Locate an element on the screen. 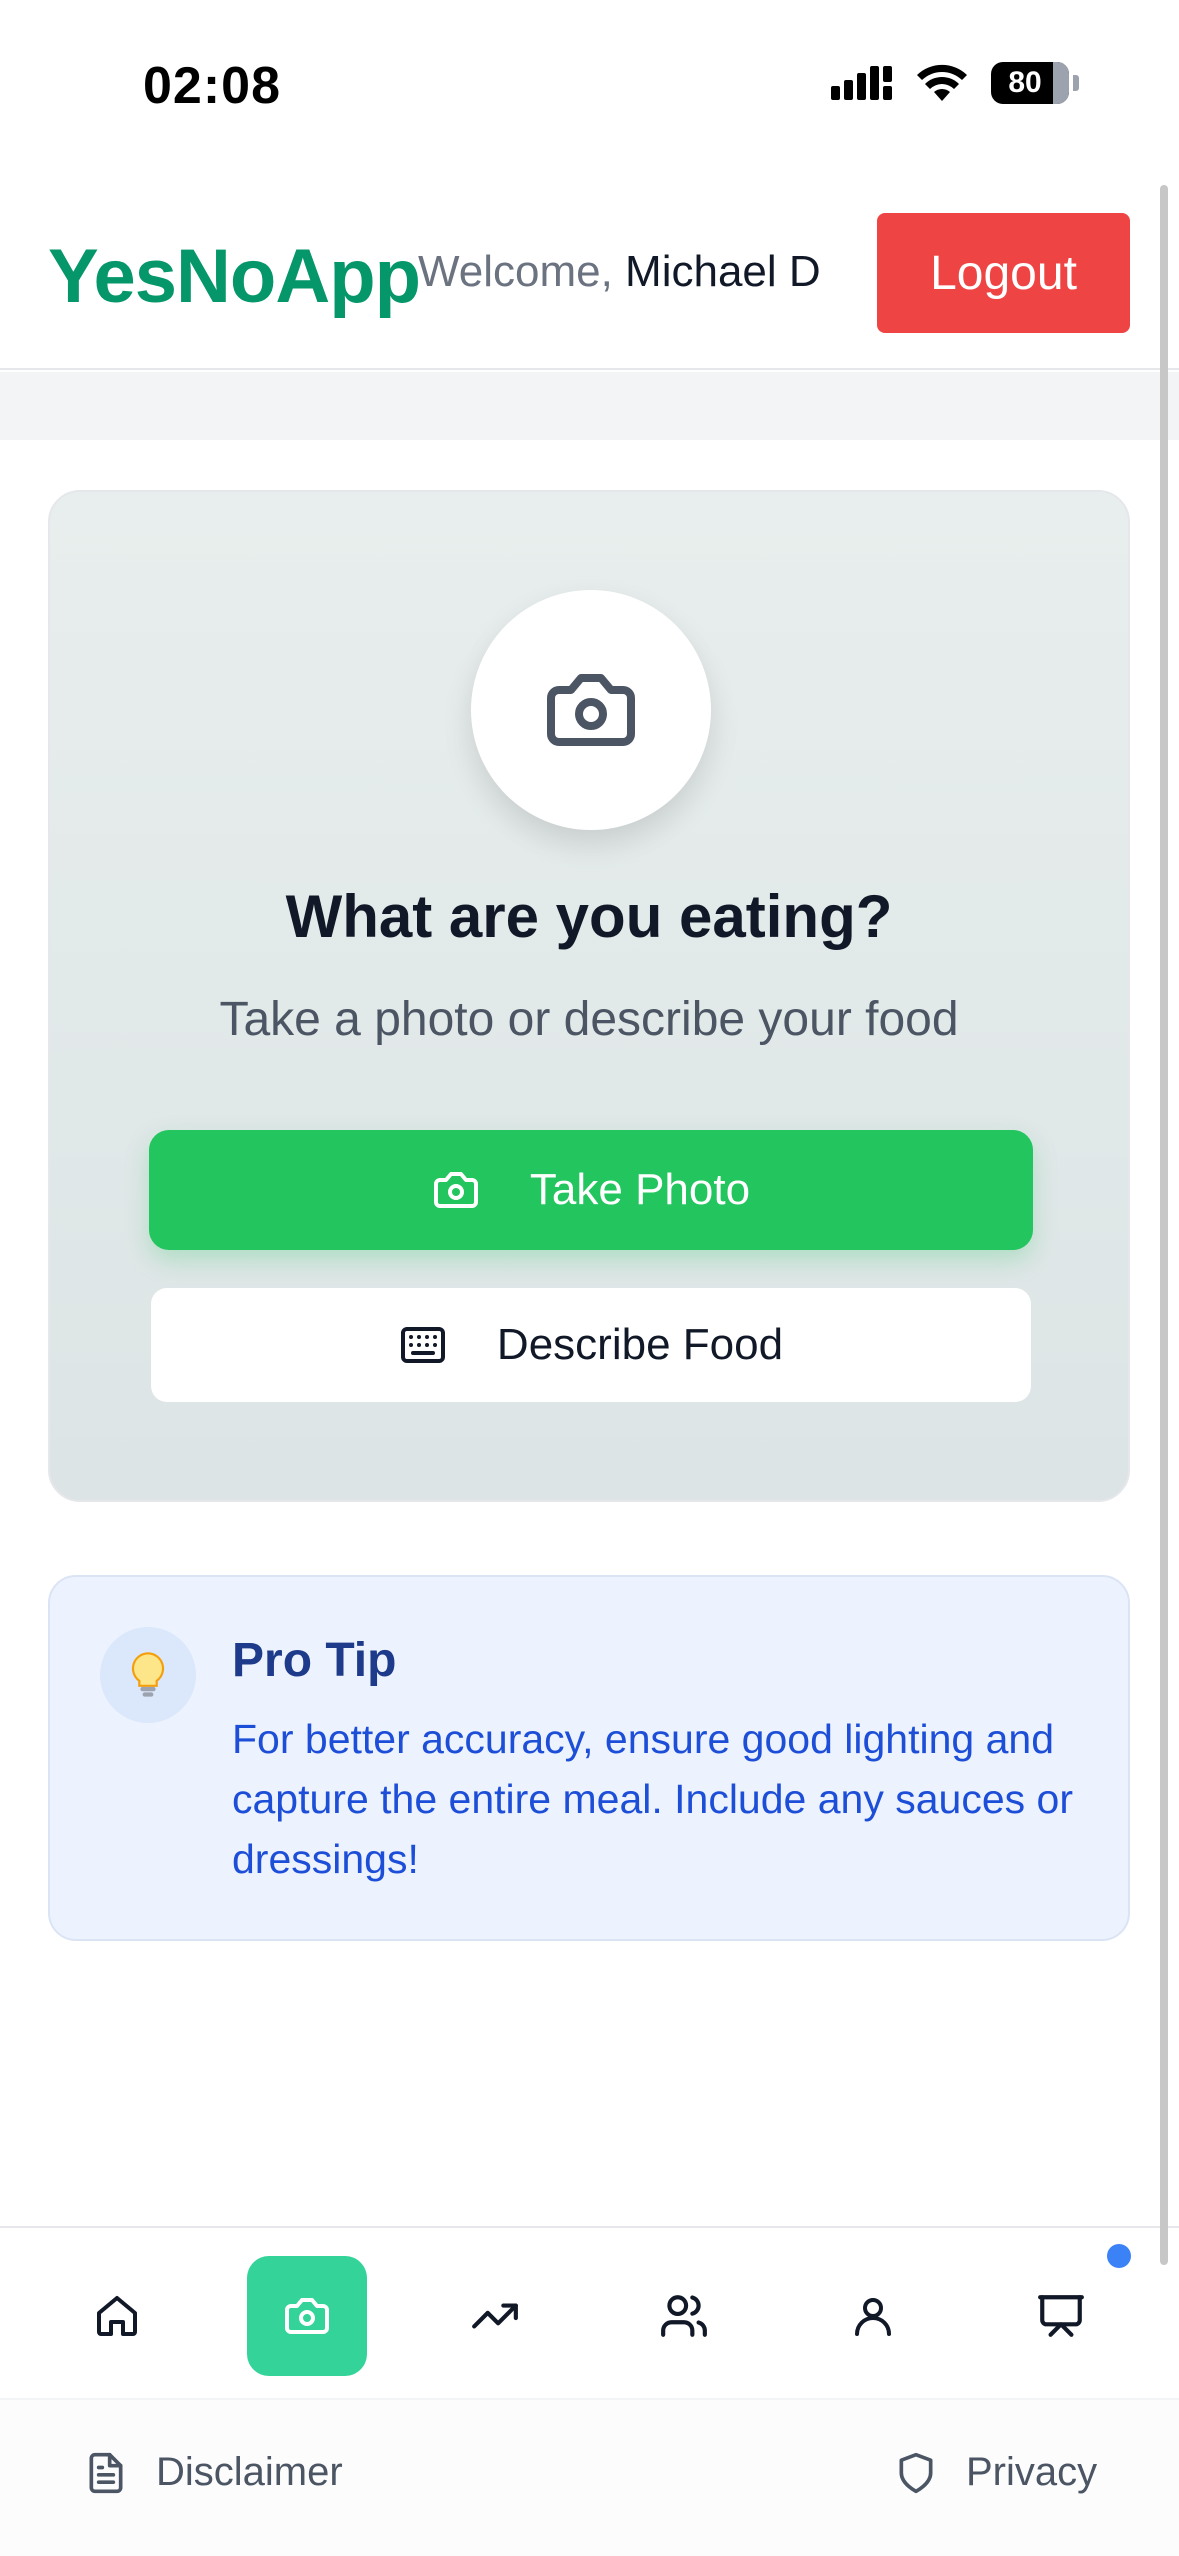 Image resolution: width=1179 pixels, height=2556 pixels. trending-up-icon is located at coordinates (495, 2316).